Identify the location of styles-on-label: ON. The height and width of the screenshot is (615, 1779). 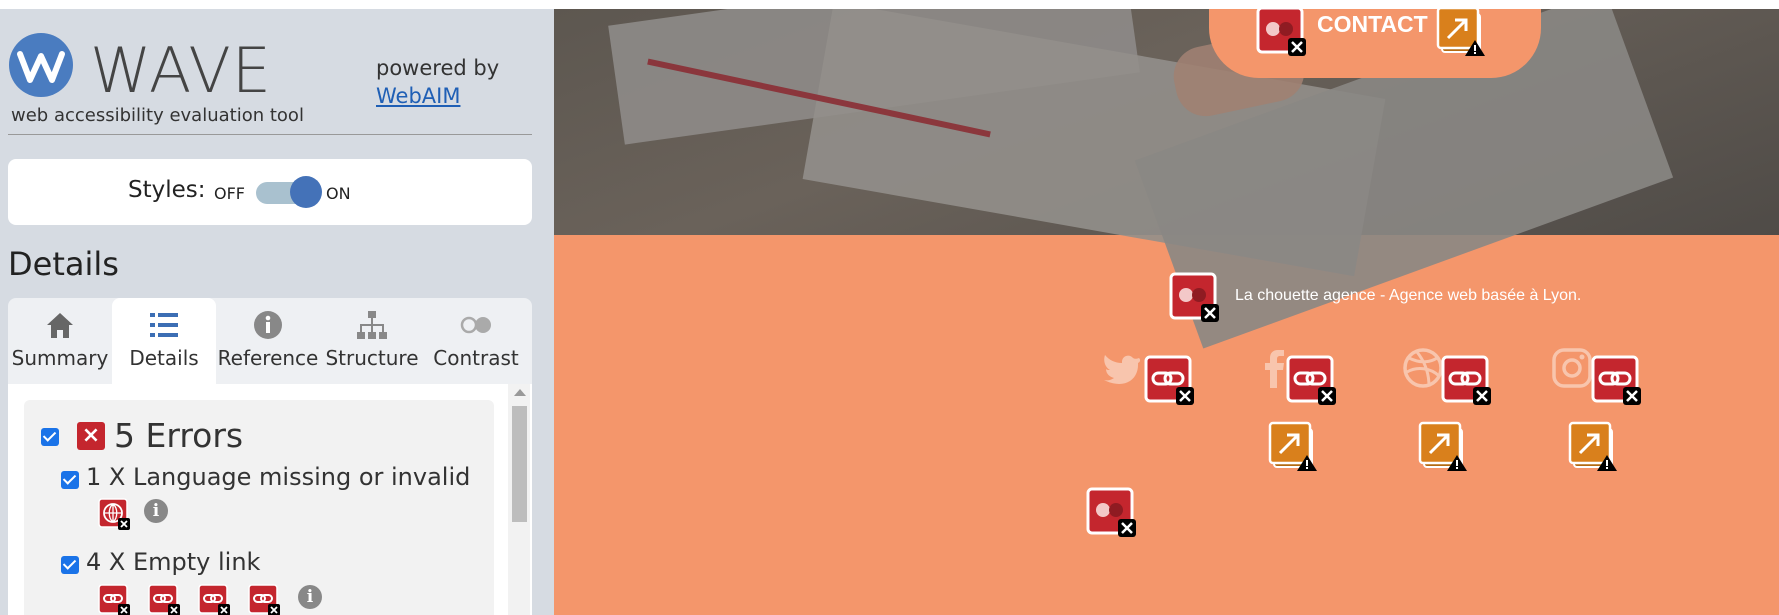
(338, 193).